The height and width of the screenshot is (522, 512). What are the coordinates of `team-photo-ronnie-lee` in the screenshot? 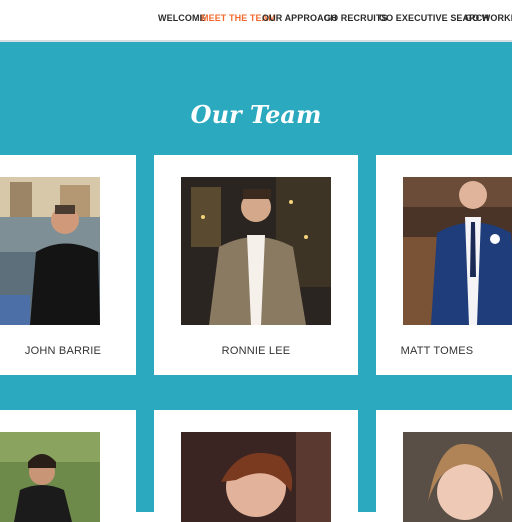 It's located at (256, 251).